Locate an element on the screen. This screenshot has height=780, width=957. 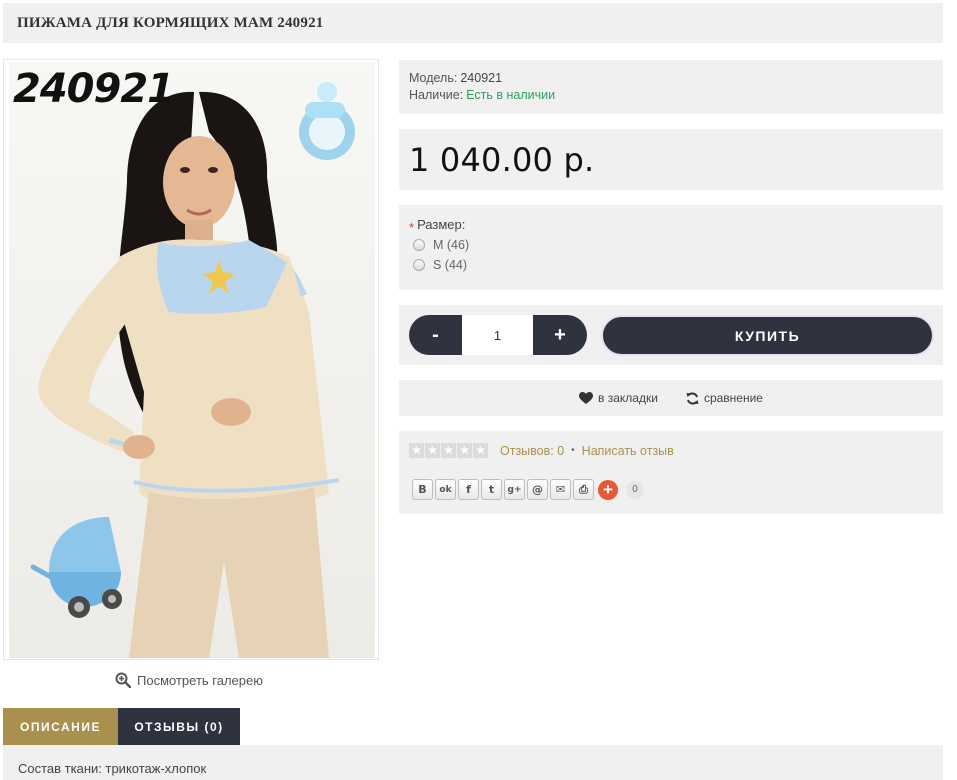
product-info-panel: Модель: 240921 Наличие: Есть в наличии is located at coordinates (671, 87).